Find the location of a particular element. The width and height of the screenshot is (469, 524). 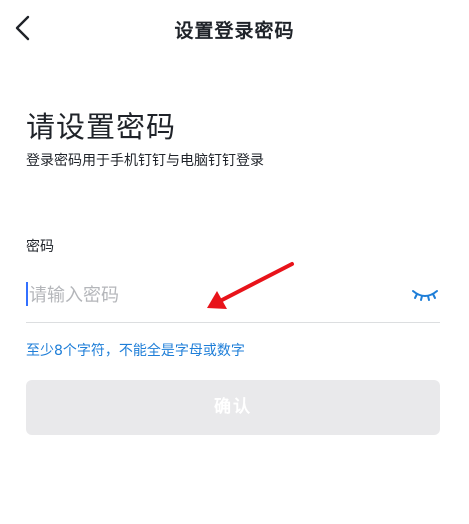

annotation-arrow is located at coordinates (250, 285).